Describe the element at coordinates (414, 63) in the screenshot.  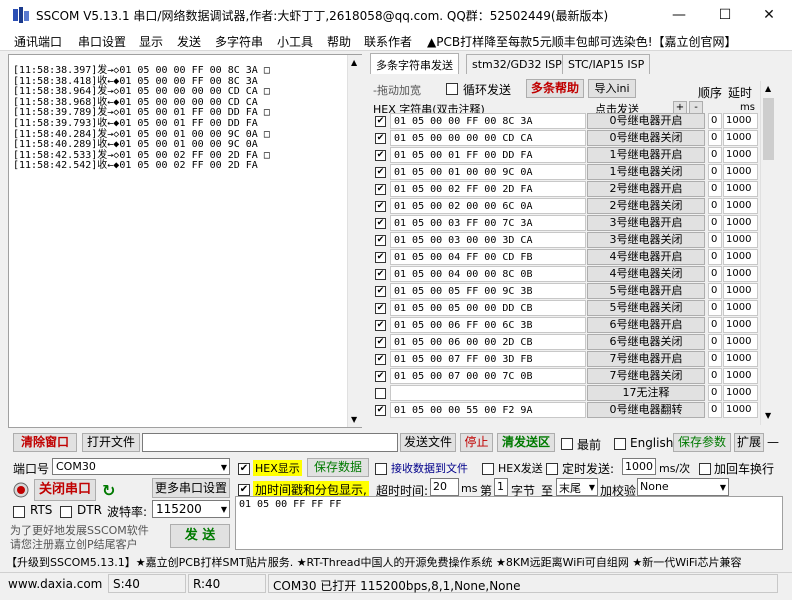
I see `tab-multi-string: 多条字符串发送` at that location.